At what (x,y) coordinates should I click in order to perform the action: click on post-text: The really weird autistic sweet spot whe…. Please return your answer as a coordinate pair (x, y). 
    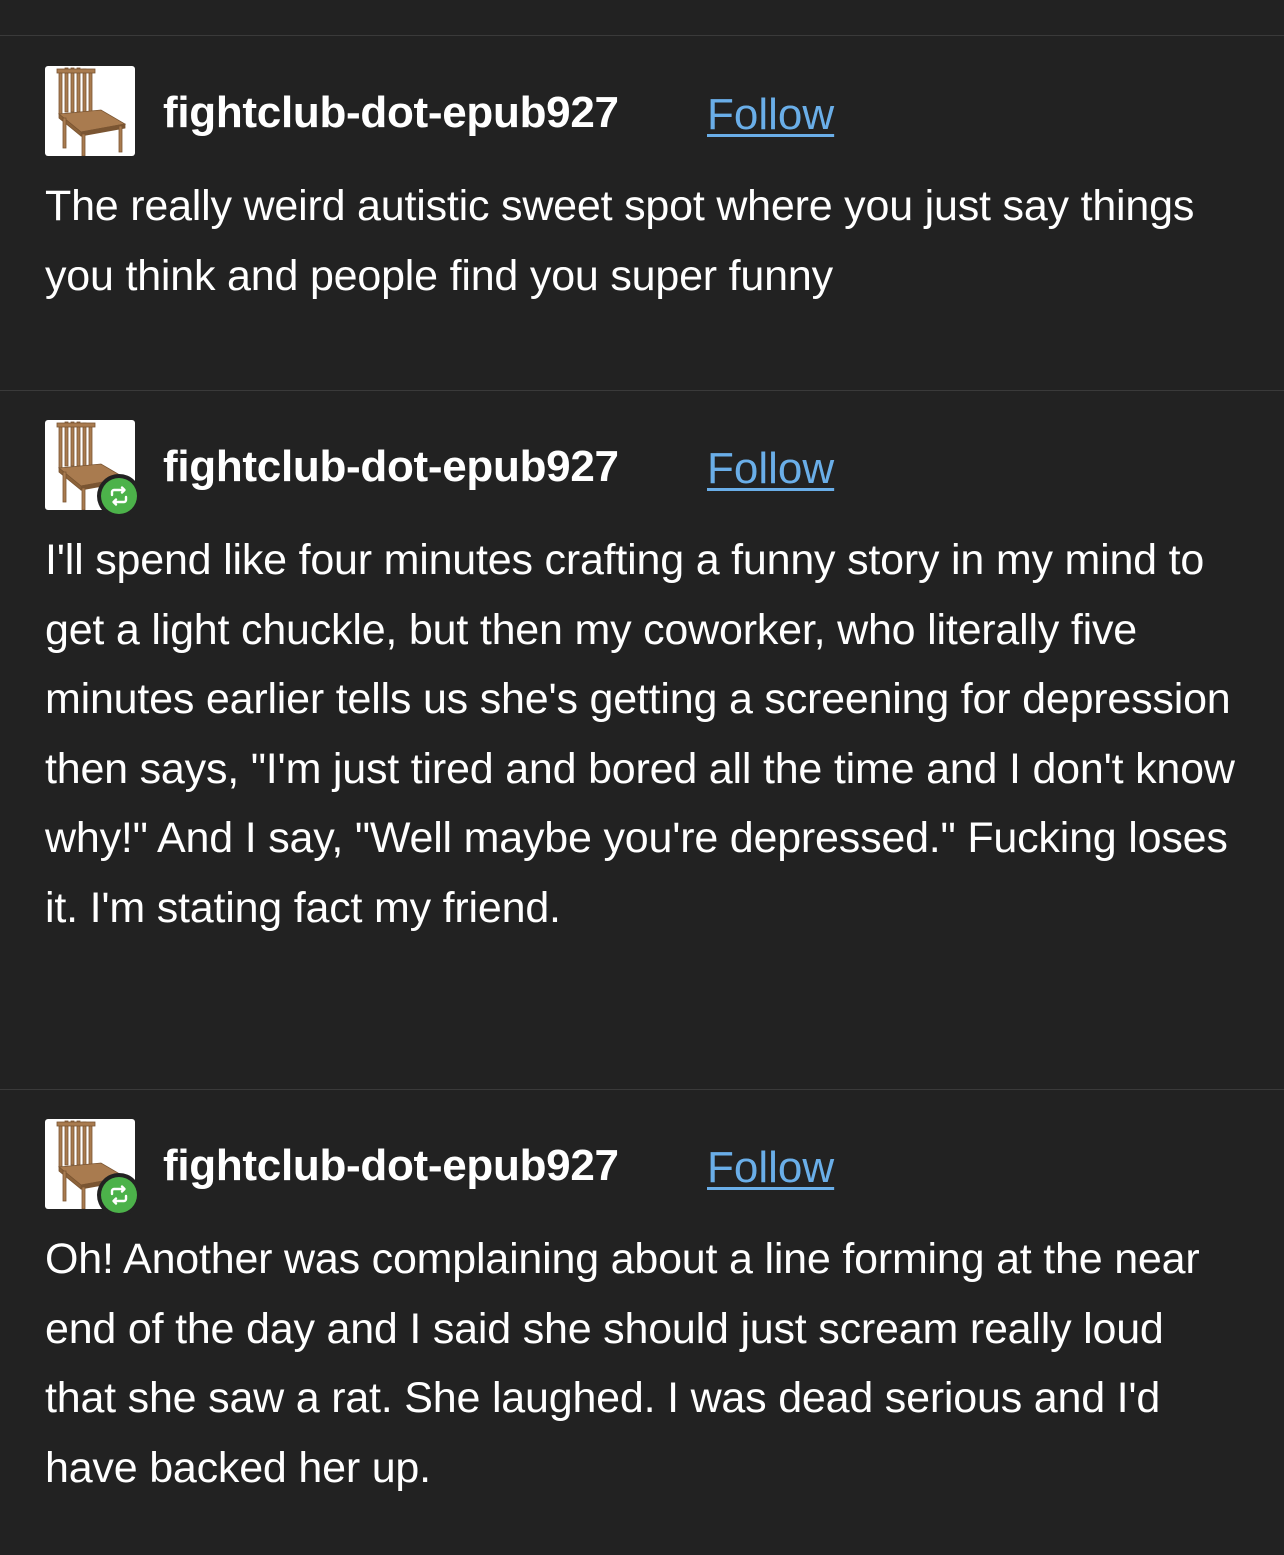
    Looking at the image, I should click on (620, 241).